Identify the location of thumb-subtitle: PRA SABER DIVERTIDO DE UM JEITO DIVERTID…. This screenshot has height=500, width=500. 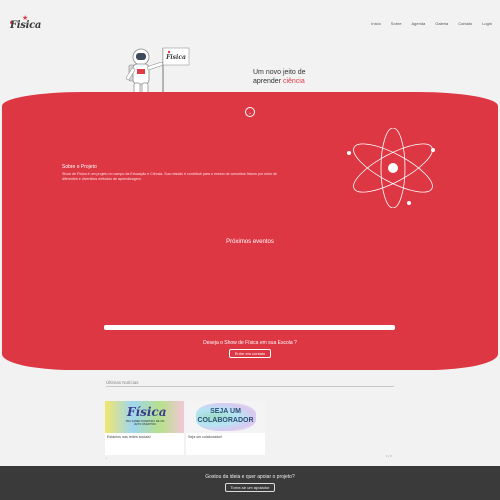
(145, 423).